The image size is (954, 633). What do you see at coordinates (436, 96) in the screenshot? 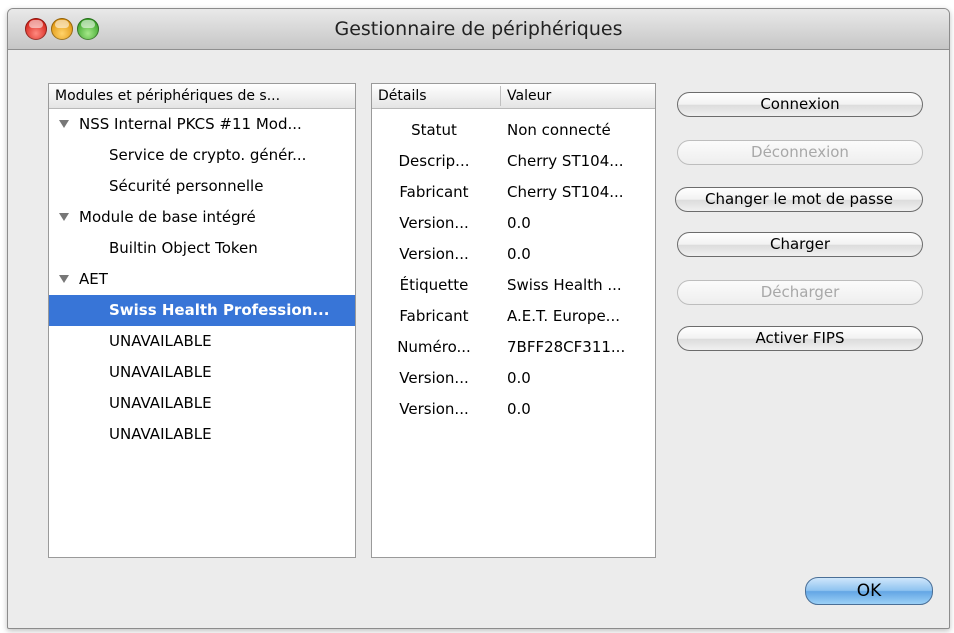
I see `details-column-header: Détails` at bounding box center [436, 96].